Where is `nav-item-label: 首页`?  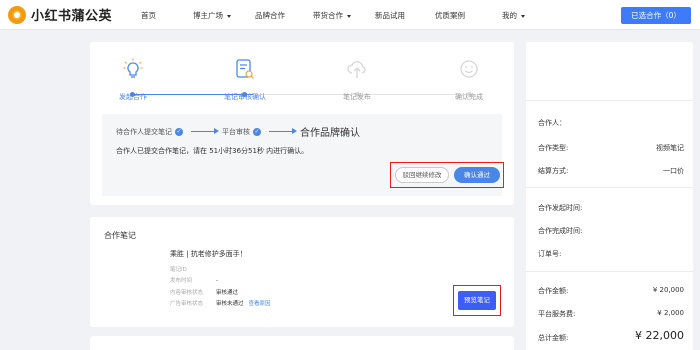 nav-item-label: 首页 is located at coordinates (148, 15).